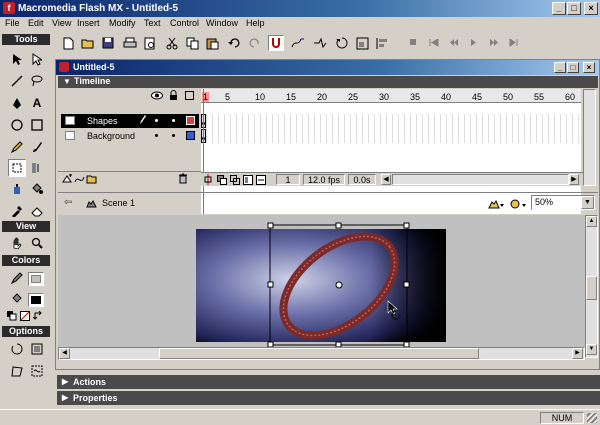  I want to click on hand-tool-icon, so click(17, 243).